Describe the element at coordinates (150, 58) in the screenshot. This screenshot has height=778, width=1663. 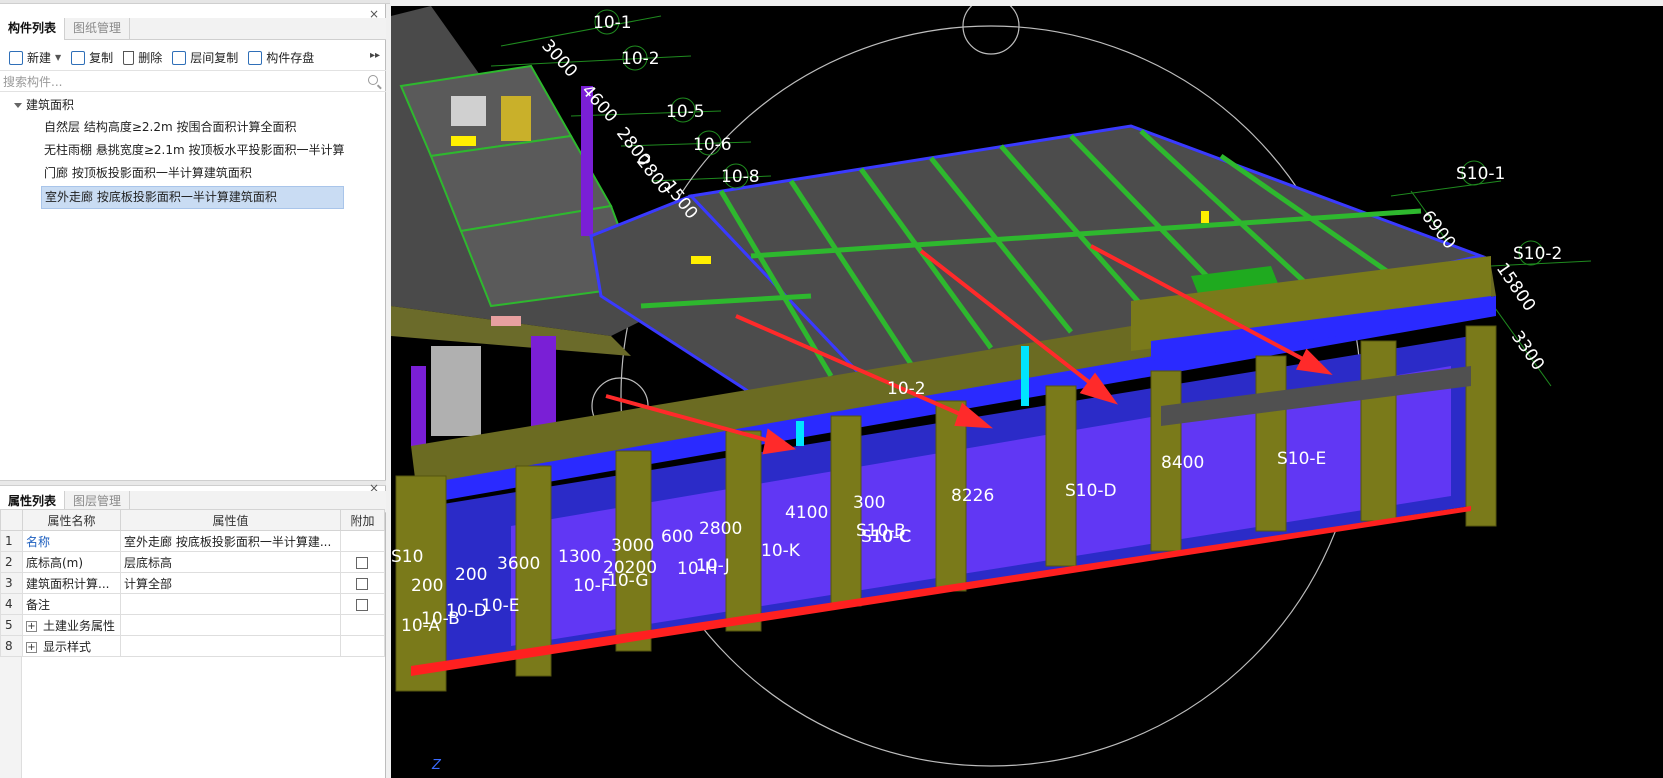
I see `delete-button-label: 删除` at that location.